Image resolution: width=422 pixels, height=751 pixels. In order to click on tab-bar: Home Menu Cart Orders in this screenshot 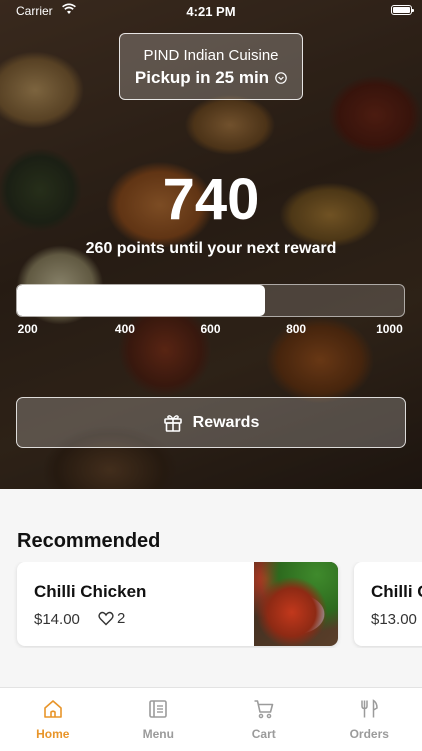, I will do `click(211, 719)`.